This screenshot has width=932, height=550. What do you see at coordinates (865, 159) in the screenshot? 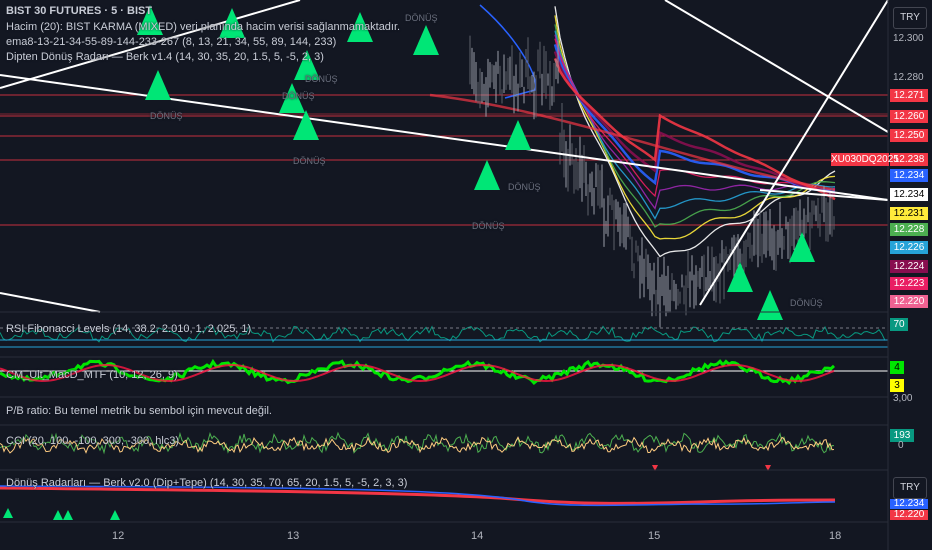
I see `symbol-price-tag: XU030DQ2025` at bounding box center [865, 159].